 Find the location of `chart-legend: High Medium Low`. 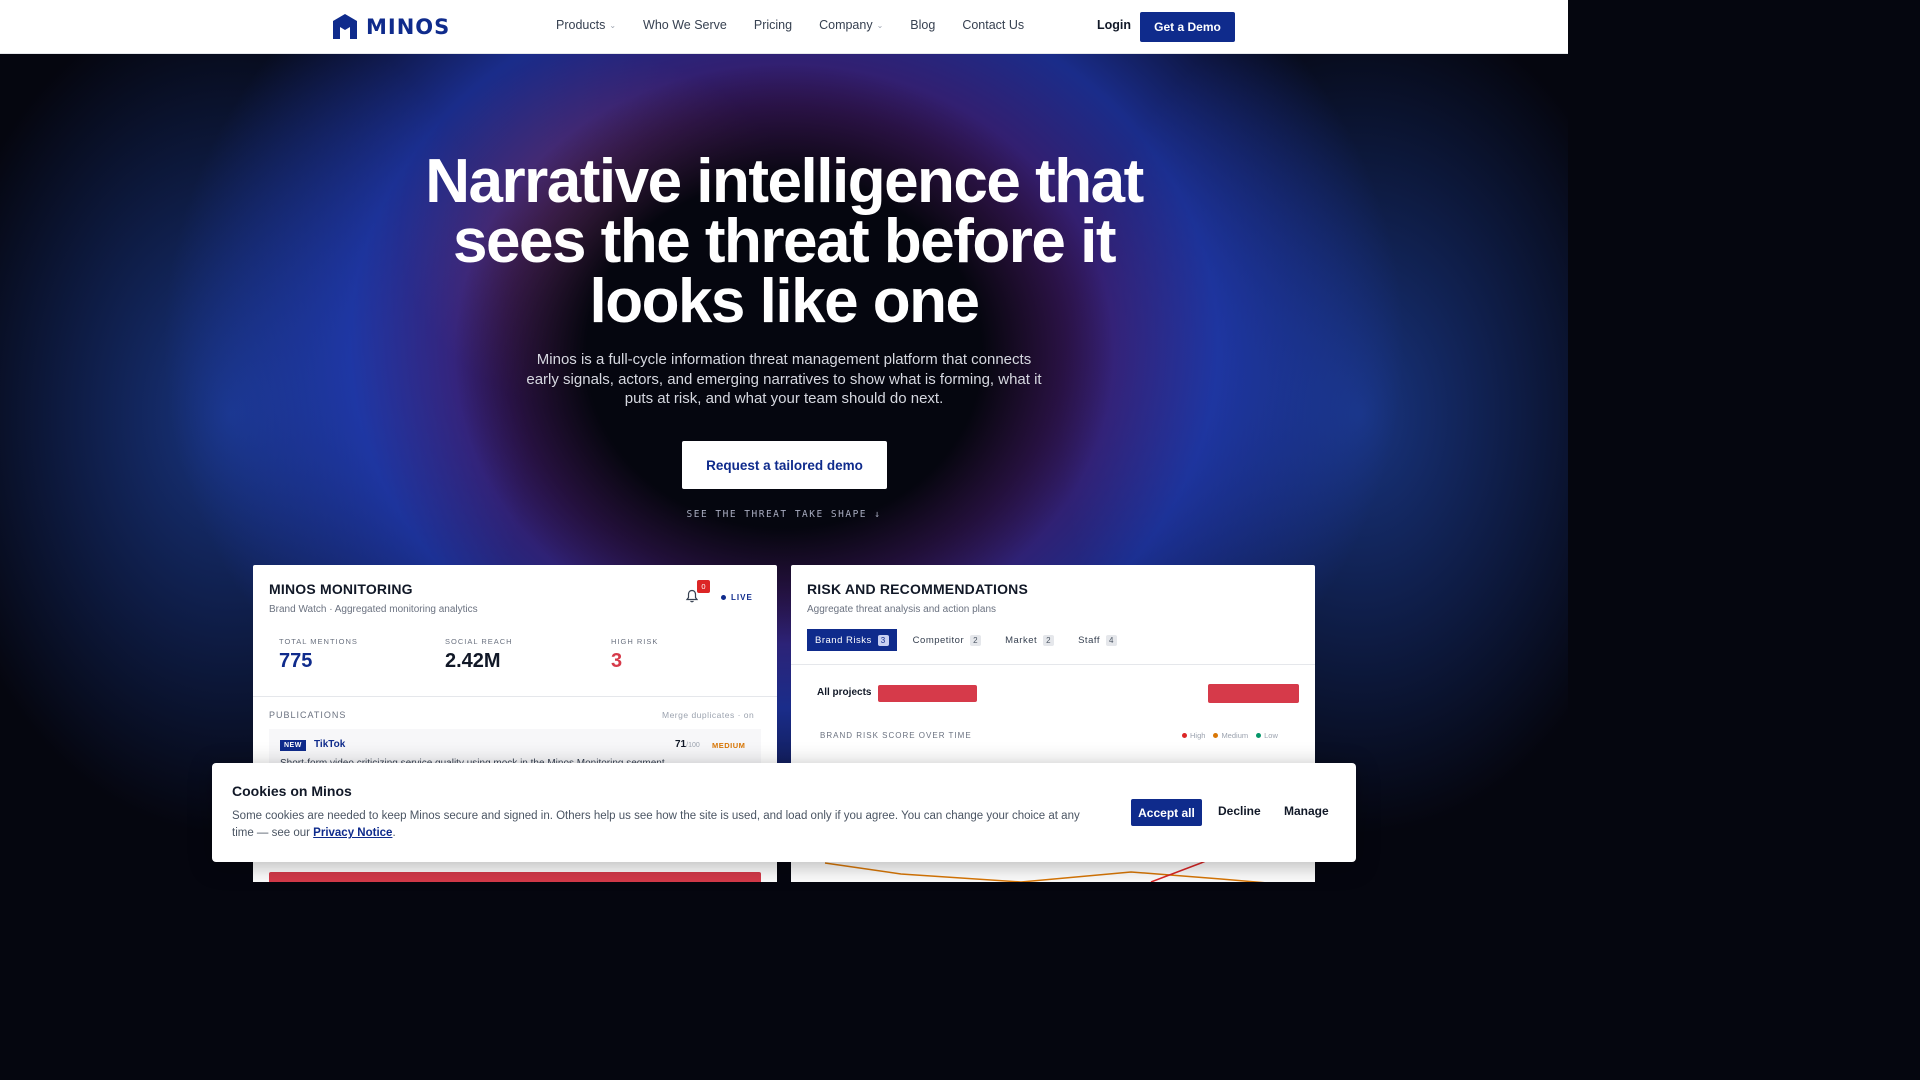

chart-legend: High Medium Low is located at coordinates (1230, 735).